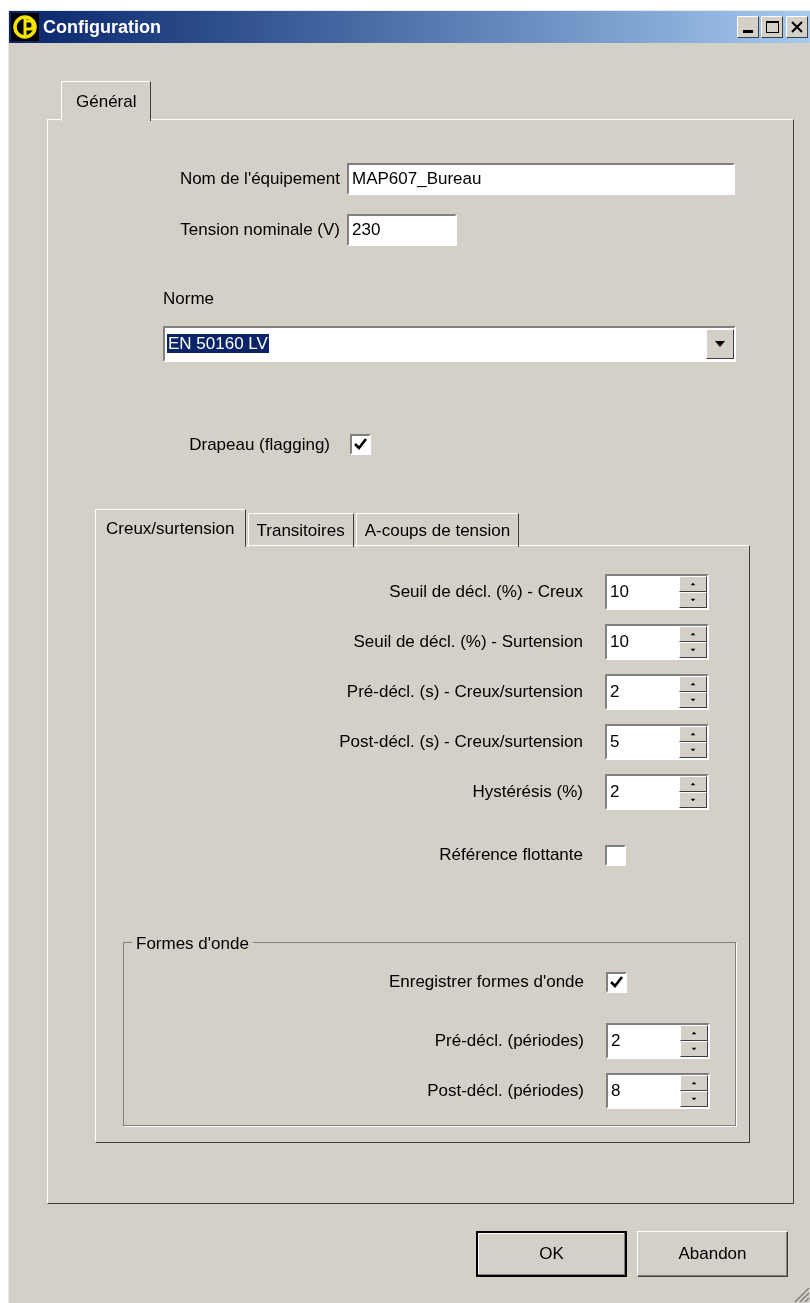  Describe the element at coordinates (505, 1091) in the screenshot. I see `field-label: Post-décl. (périodes)` at that location.